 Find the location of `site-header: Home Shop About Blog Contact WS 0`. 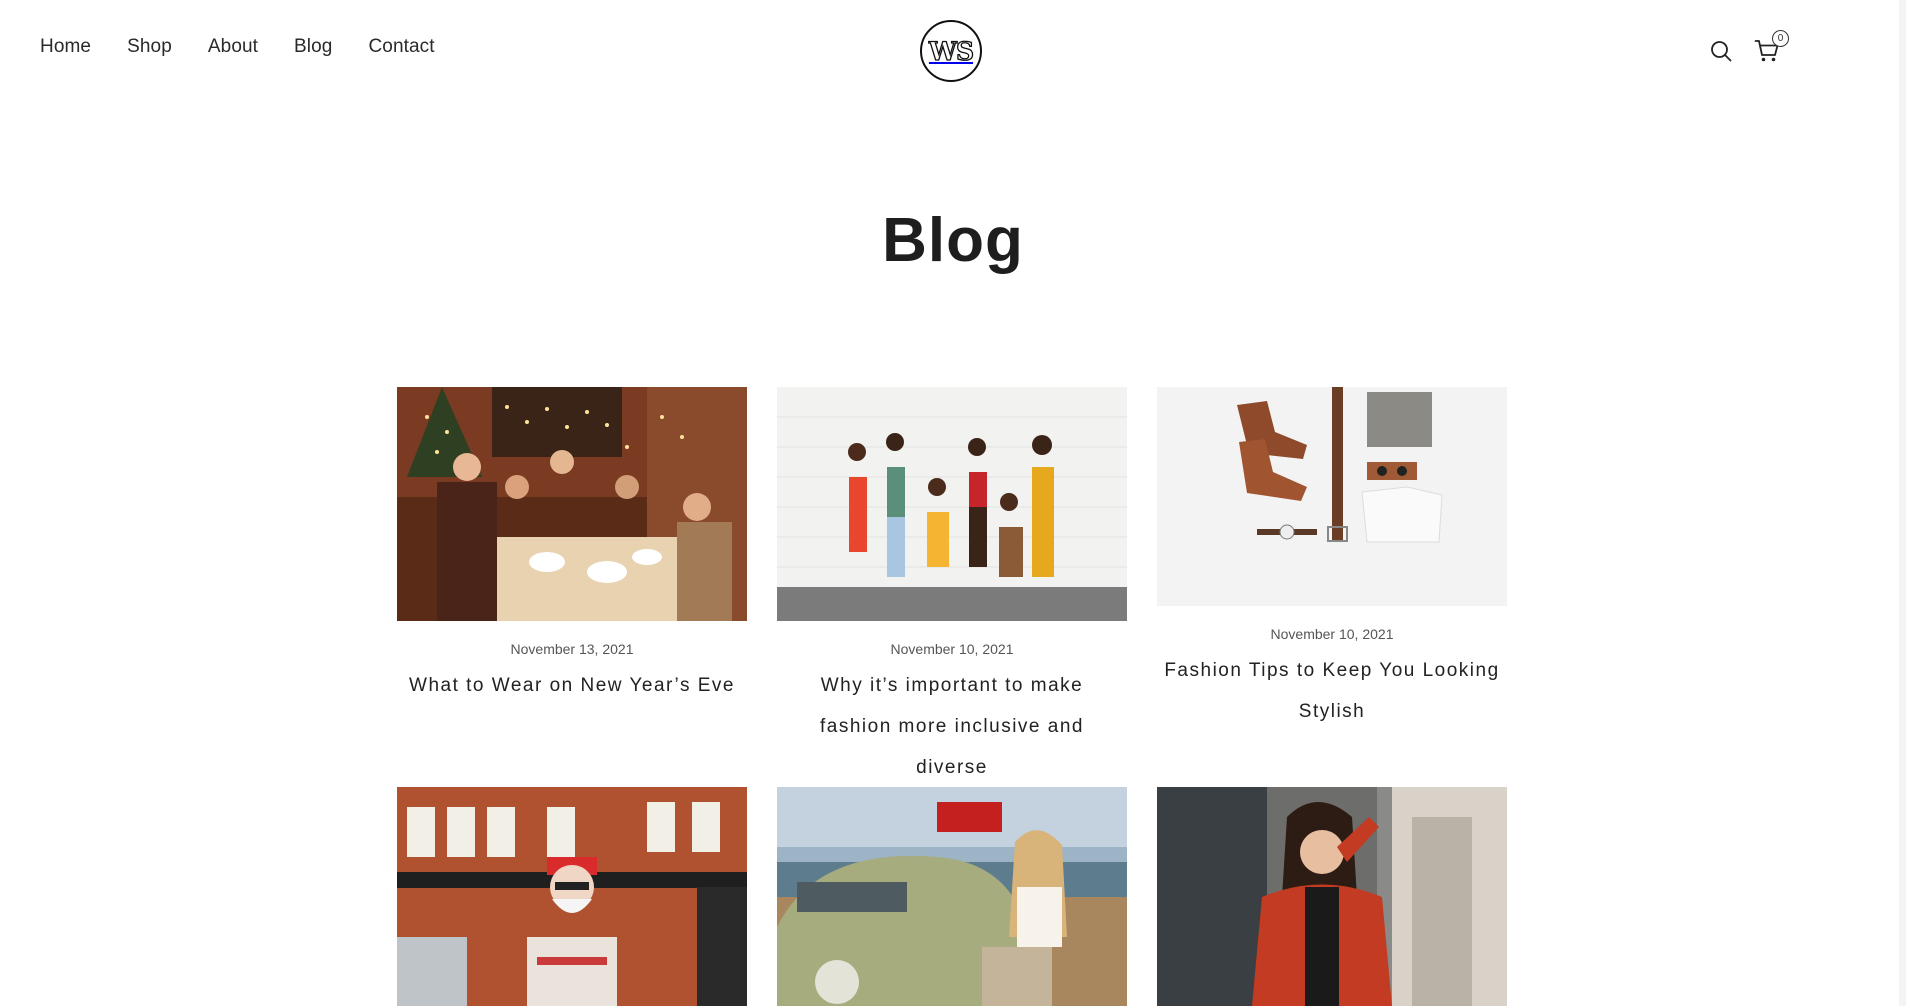

site-header: Home Shop About Blog Contact WS 0 is located at coordinates (953, 50).